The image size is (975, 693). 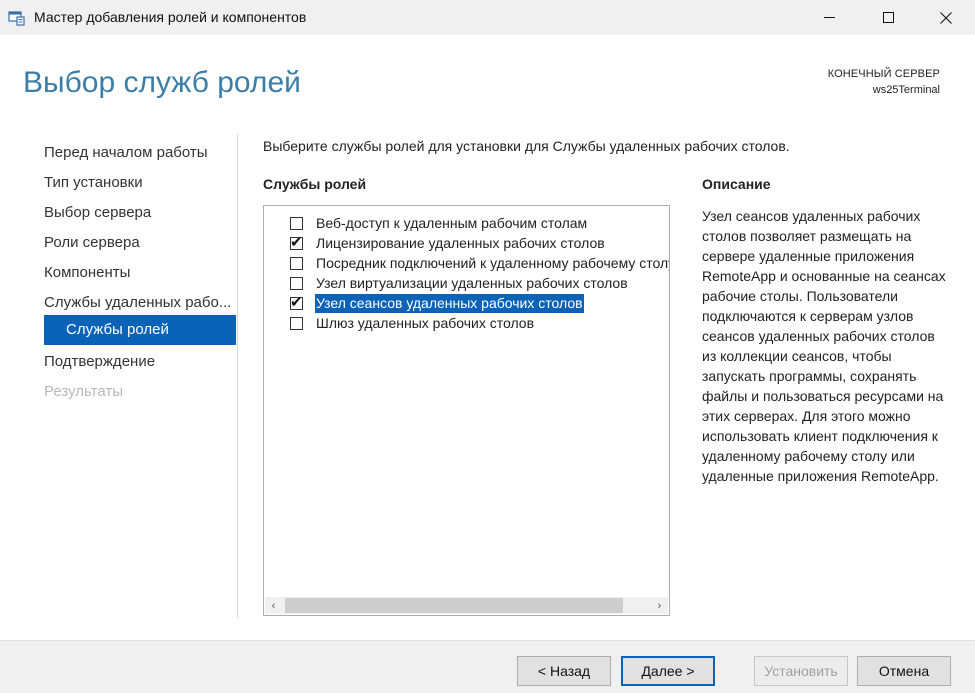 I want to click on list-item: ✔ Узел сеансов удаленных рабочих столов, so click(x=437, y=303).